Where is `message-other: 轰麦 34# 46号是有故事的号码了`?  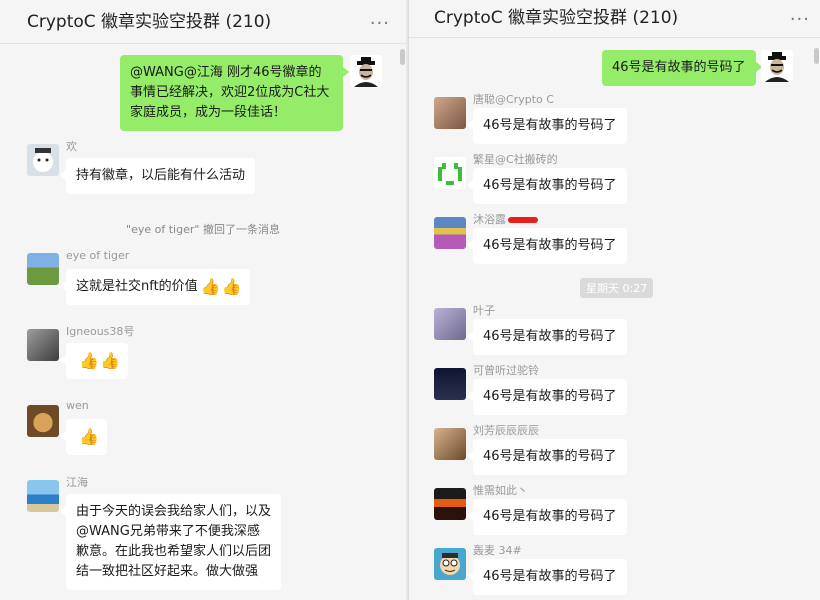 message-other: 轰麦 34# 46号是有故事的号码了 is located at coordinates (614, 570).